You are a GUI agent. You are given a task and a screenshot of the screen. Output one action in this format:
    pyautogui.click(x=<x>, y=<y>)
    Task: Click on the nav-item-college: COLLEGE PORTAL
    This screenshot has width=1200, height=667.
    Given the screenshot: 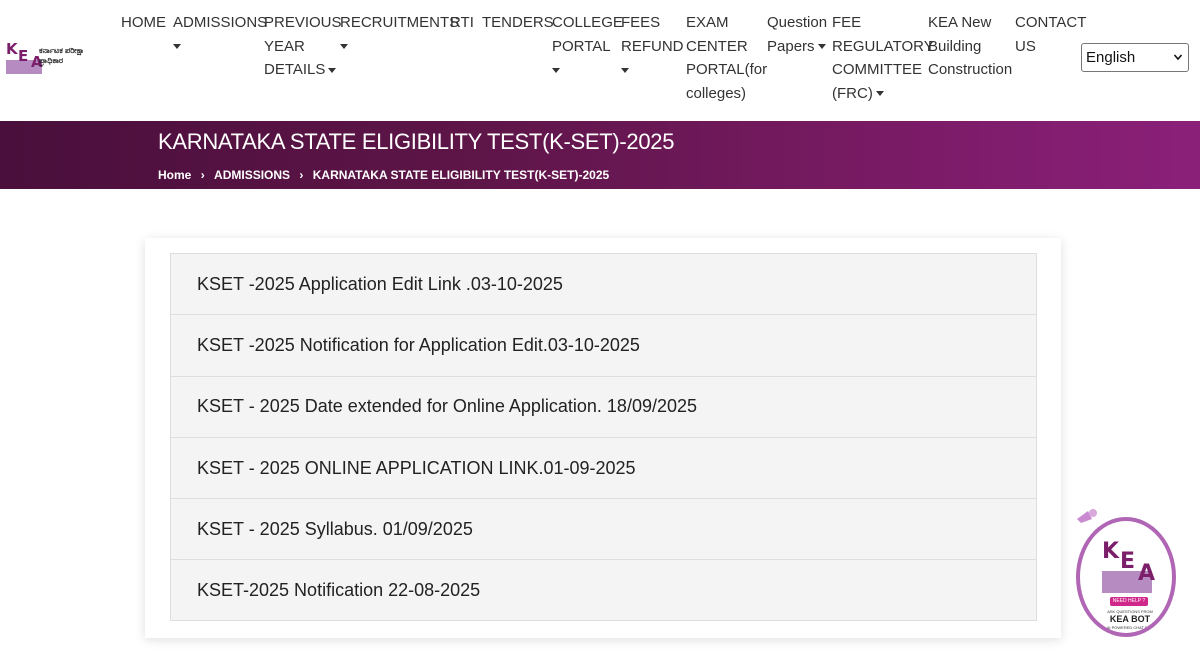 What is the action you would take?
    pyautogui.click(x=587, y=46)
    